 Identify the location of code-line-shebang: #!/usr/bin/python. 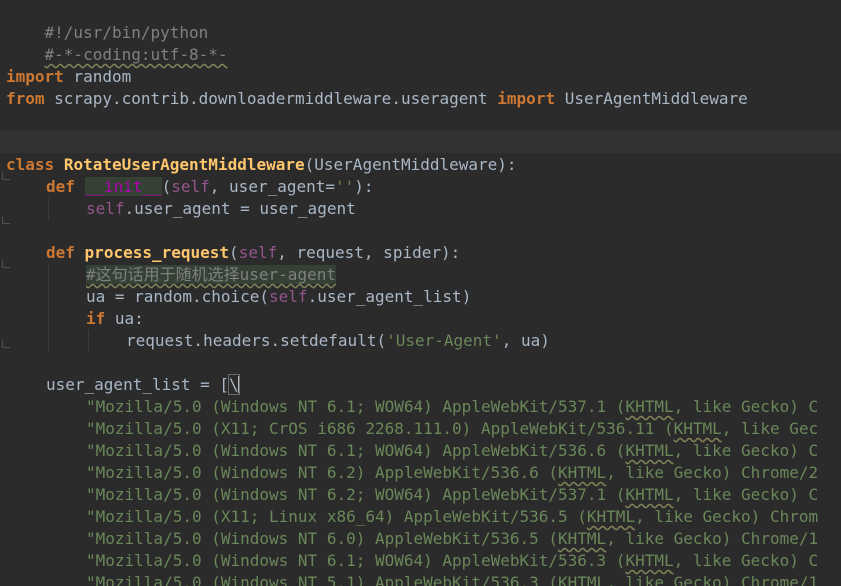
(107, 21).